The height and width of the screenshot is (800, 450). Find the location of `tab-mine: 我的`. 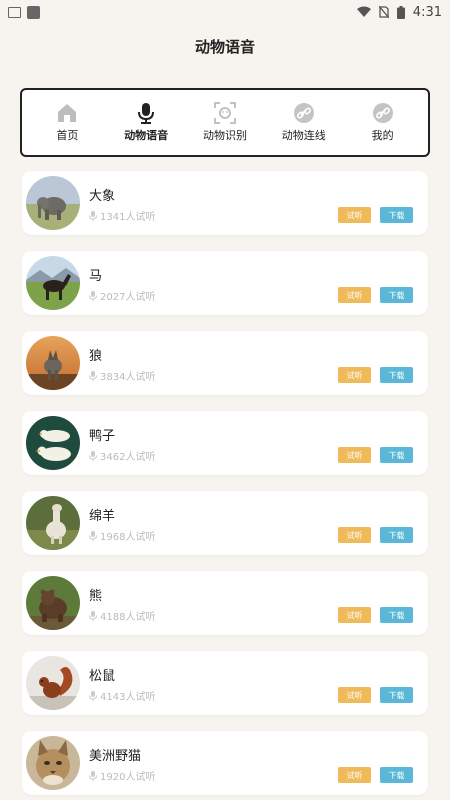

tab-mine: 我的 is located at coordinates (383, 122).